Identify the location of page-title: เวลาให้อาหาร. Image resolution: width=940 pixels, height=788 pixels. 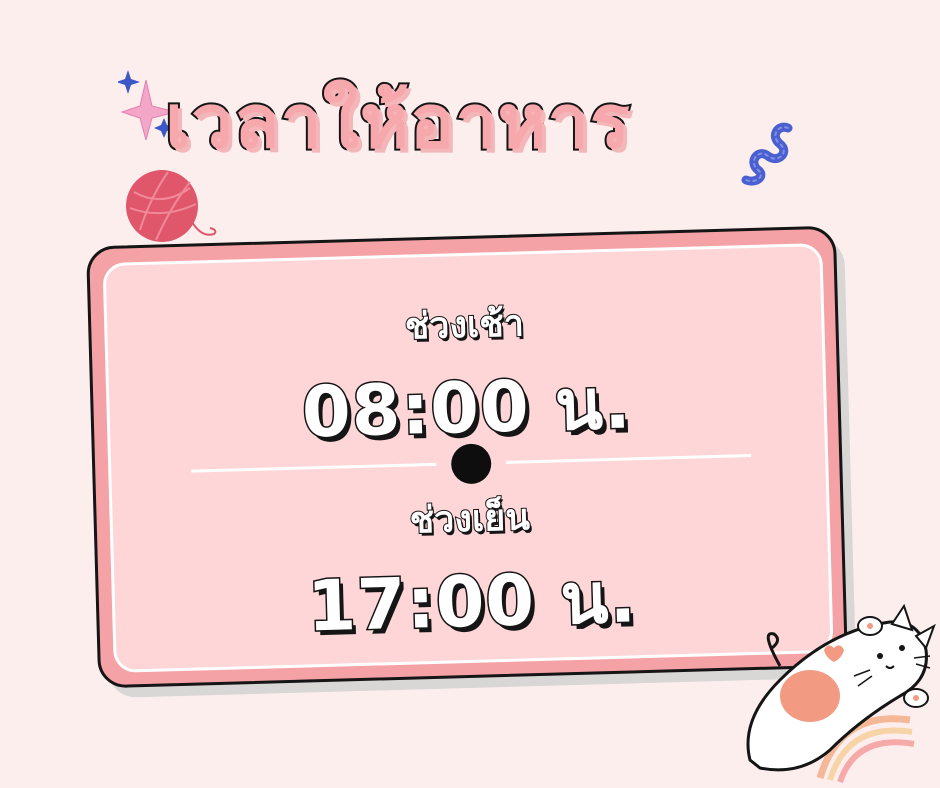
(397, 122).